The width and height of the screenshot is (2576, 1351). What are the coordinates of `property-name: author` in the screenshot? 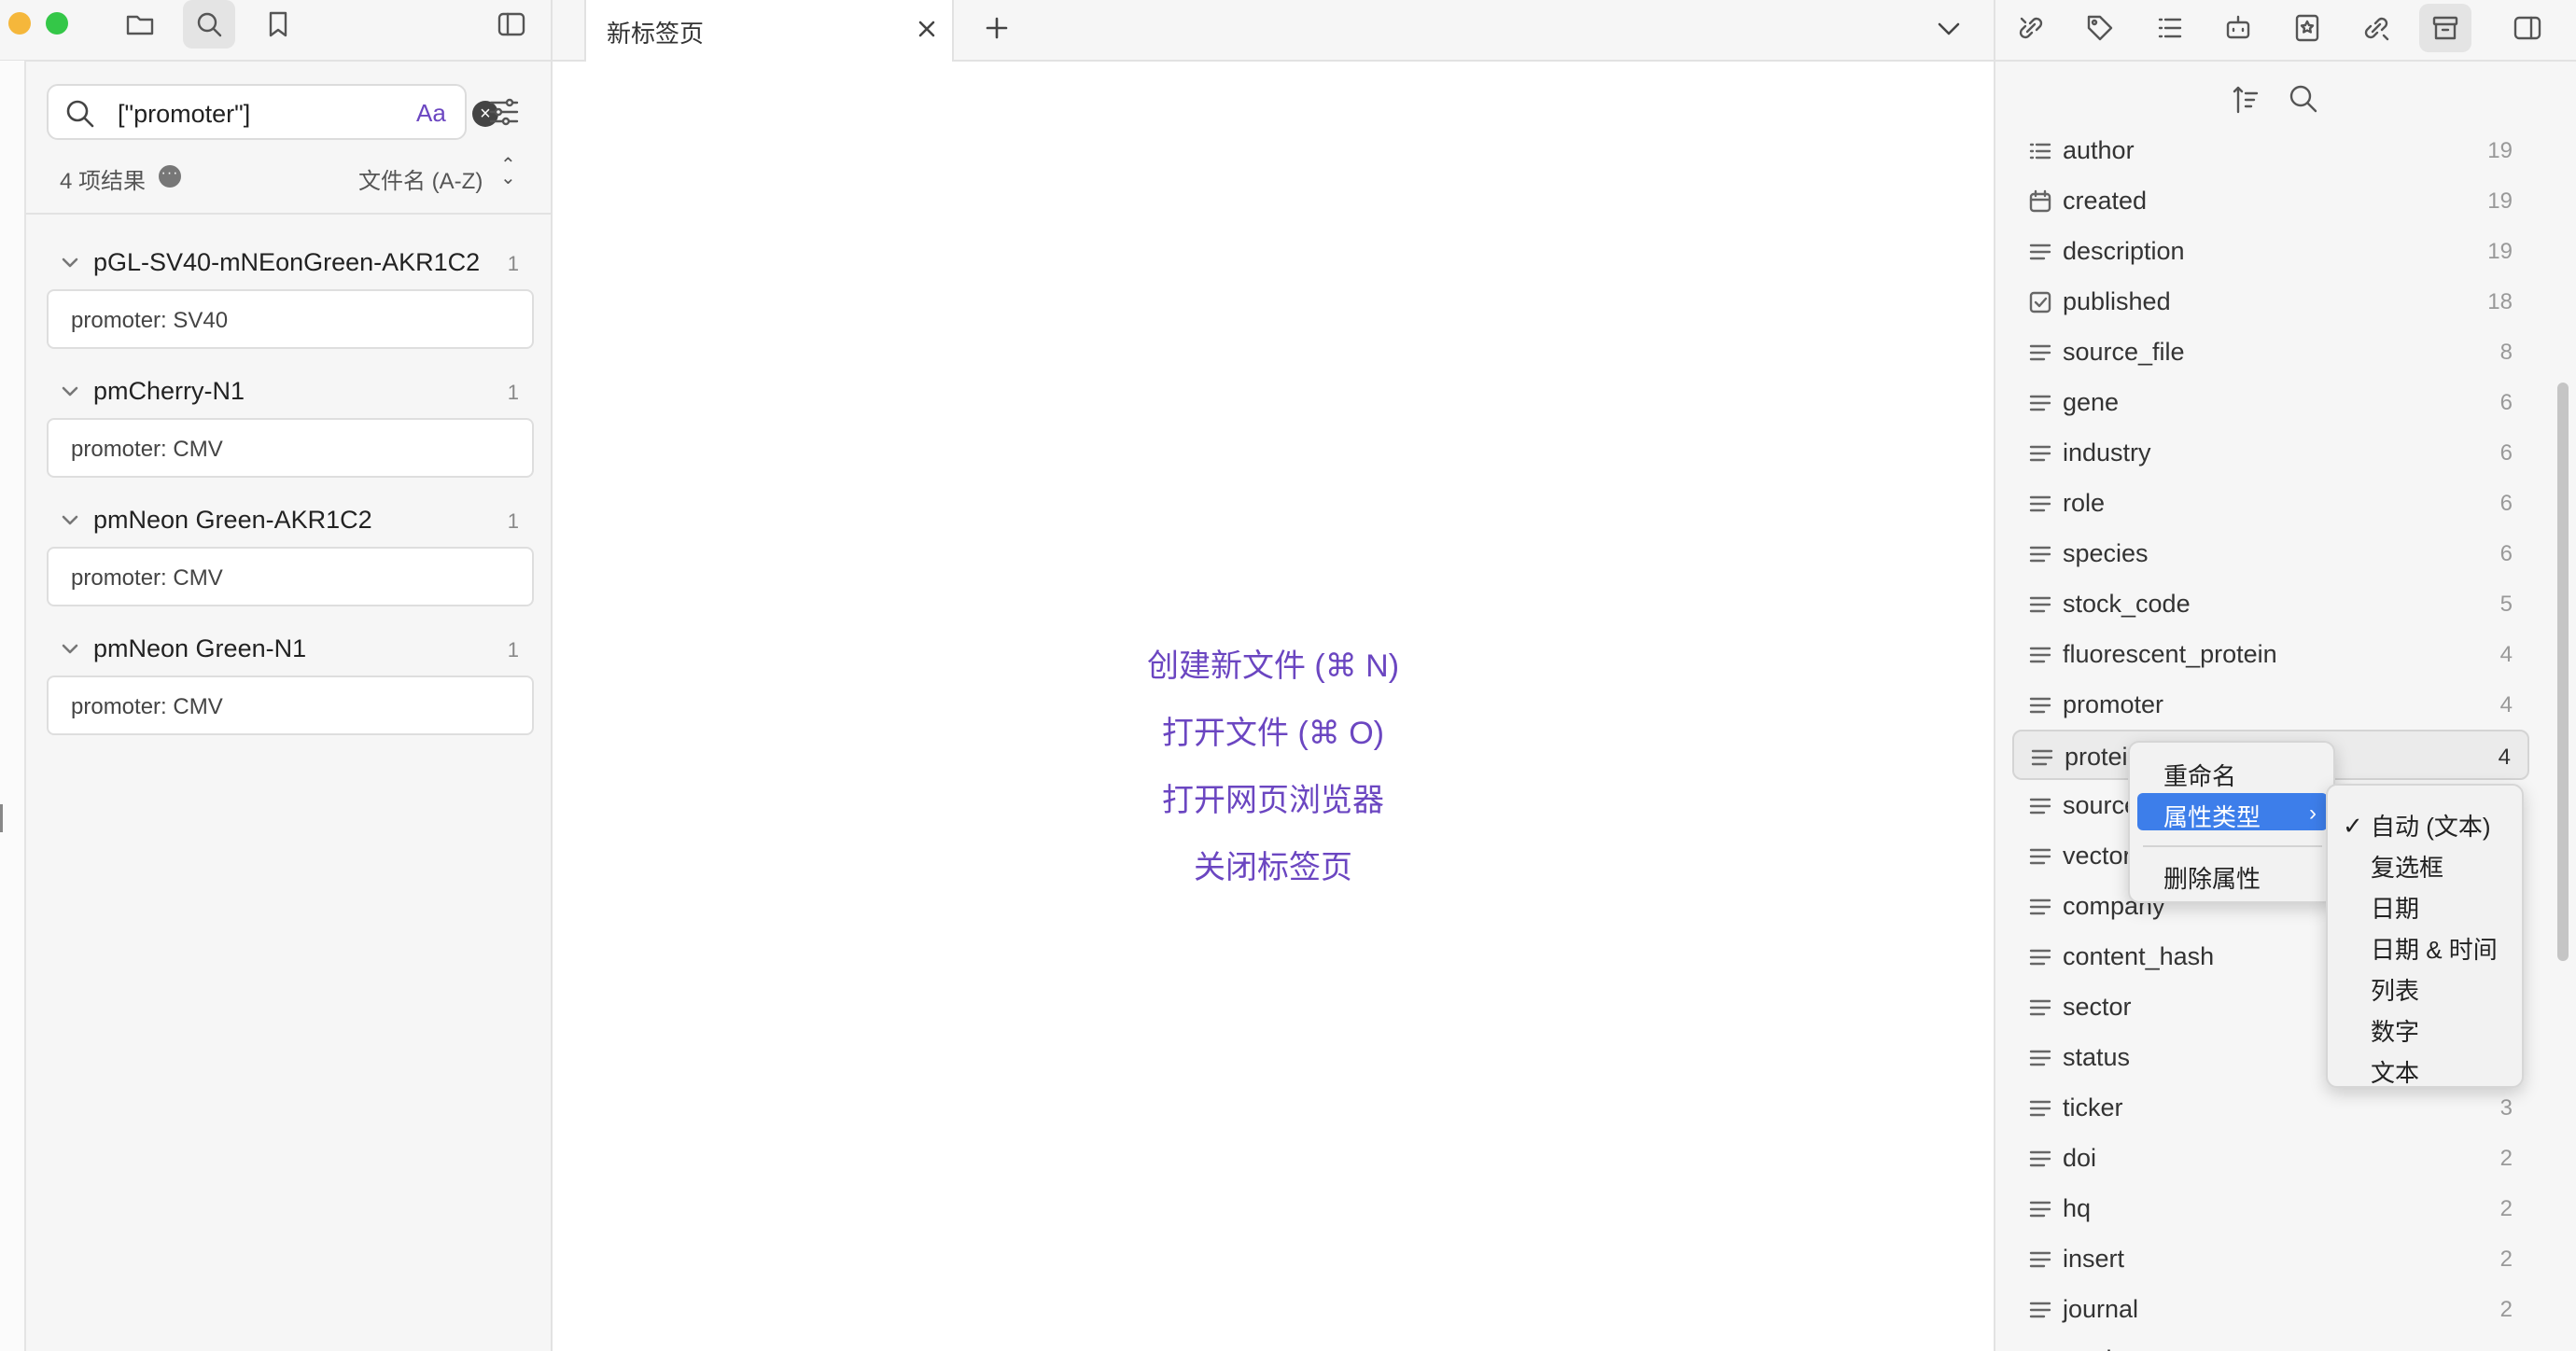 It's located at (2099, 150).